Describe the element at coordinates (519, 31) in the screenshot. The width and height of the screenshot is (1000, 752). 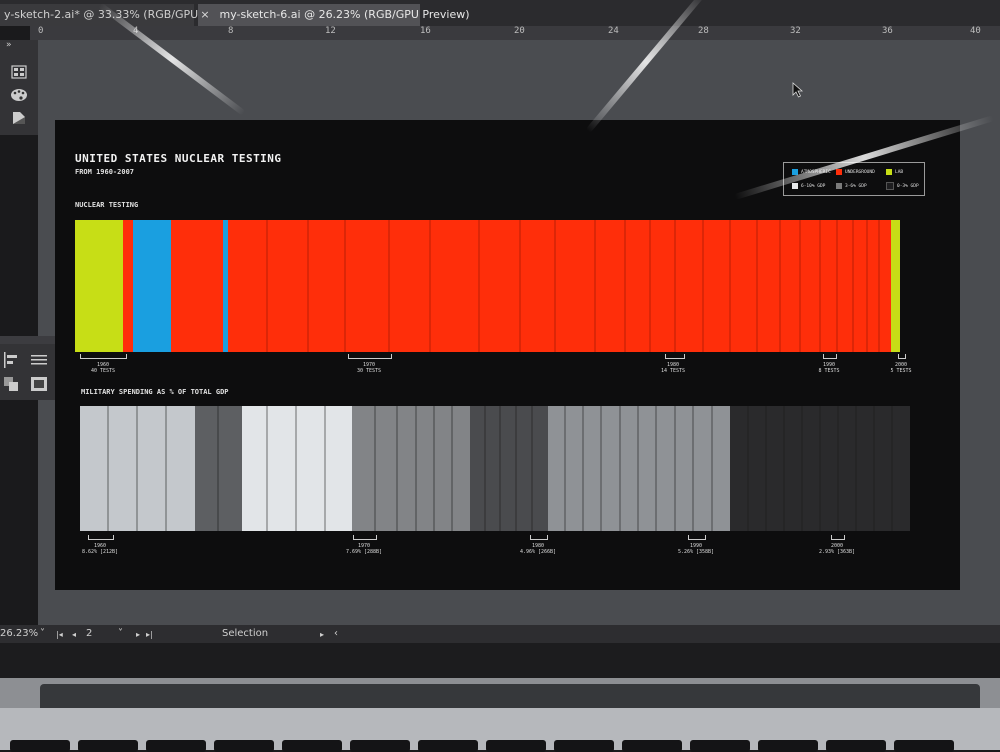
I see `ruler-label: 20` at that location.